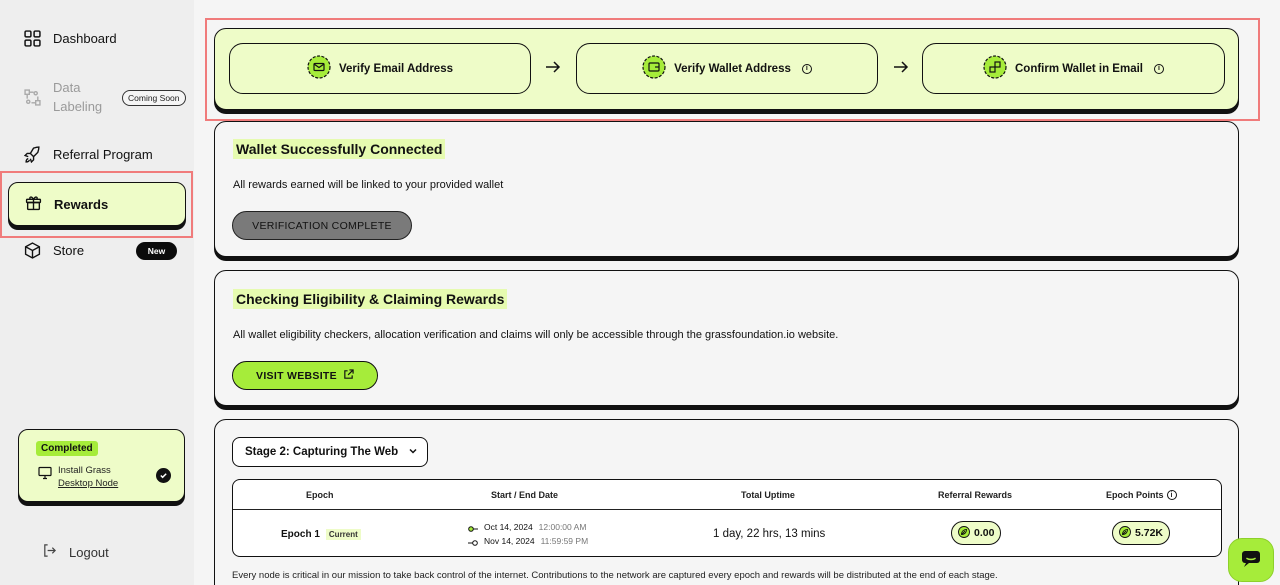 The height and width of the screenshot is (585, 1280). I want to click on epoch-cell: Epoch 1 Current, so click(321, 534).